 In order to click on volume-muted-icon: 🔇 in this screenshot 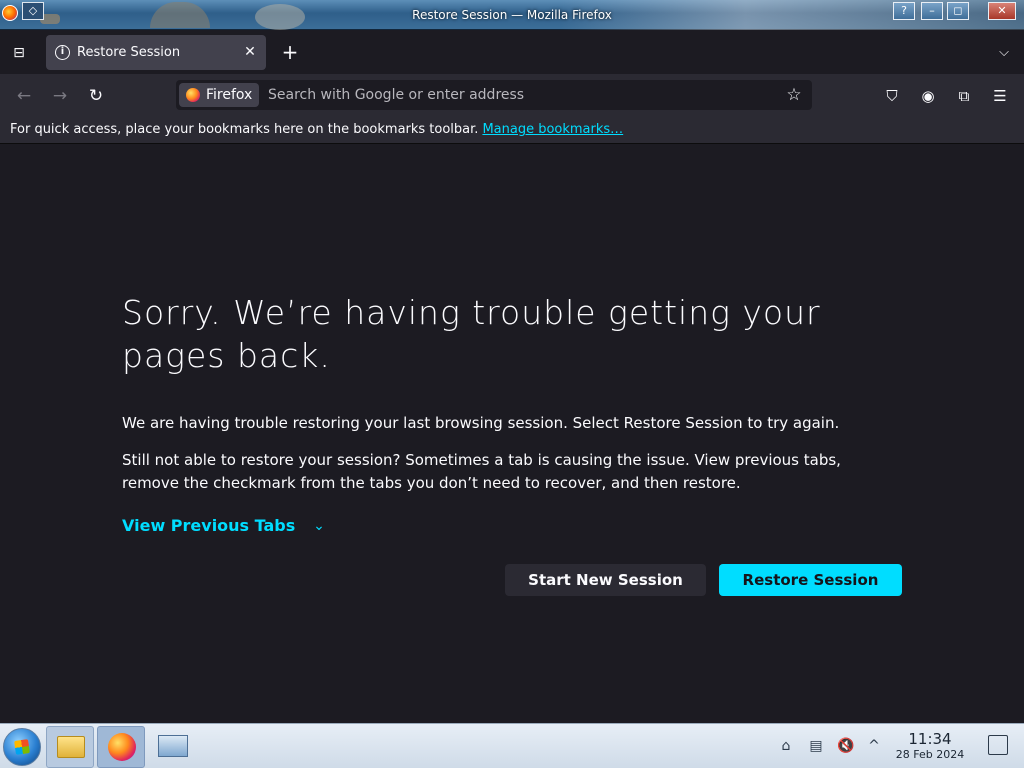, I will do `click(846, 746)`.